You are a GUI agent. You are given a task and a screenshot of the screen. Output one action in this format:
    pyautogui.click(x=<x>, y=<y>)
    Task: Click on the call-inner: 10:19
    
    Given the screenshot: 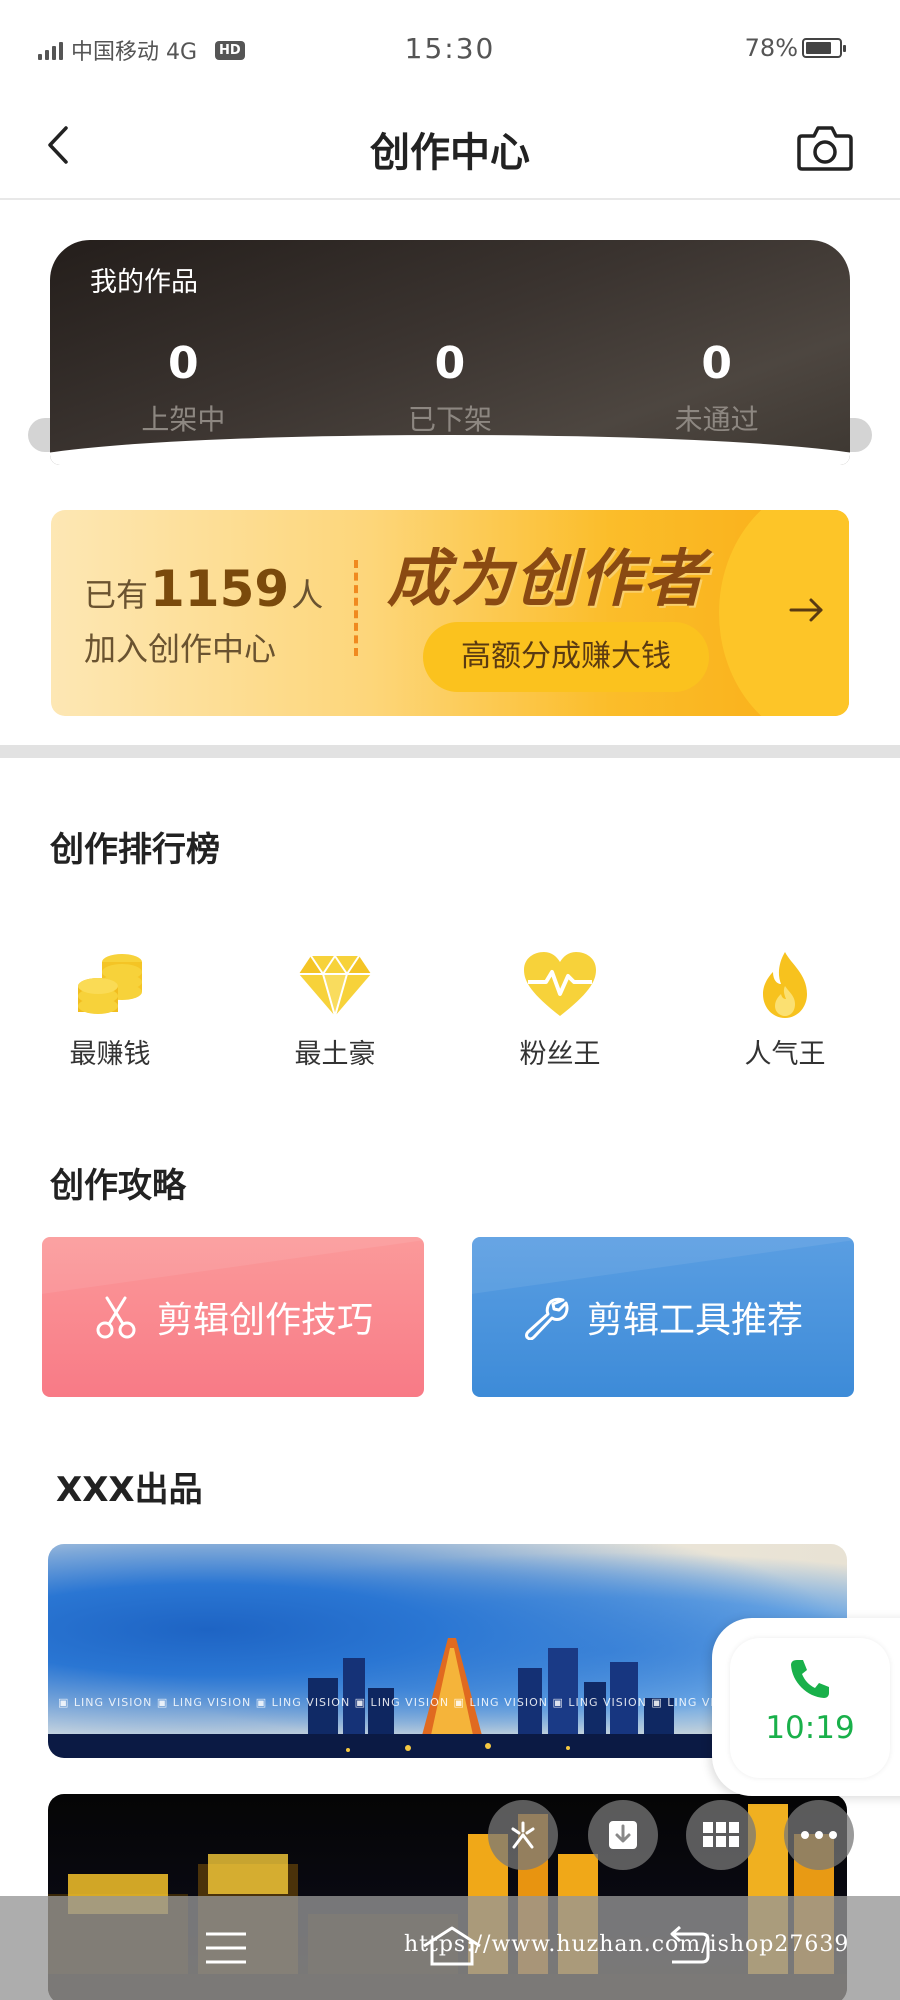 What is the action you would take?
    pyautogui.click(x=810, y=1708)
    